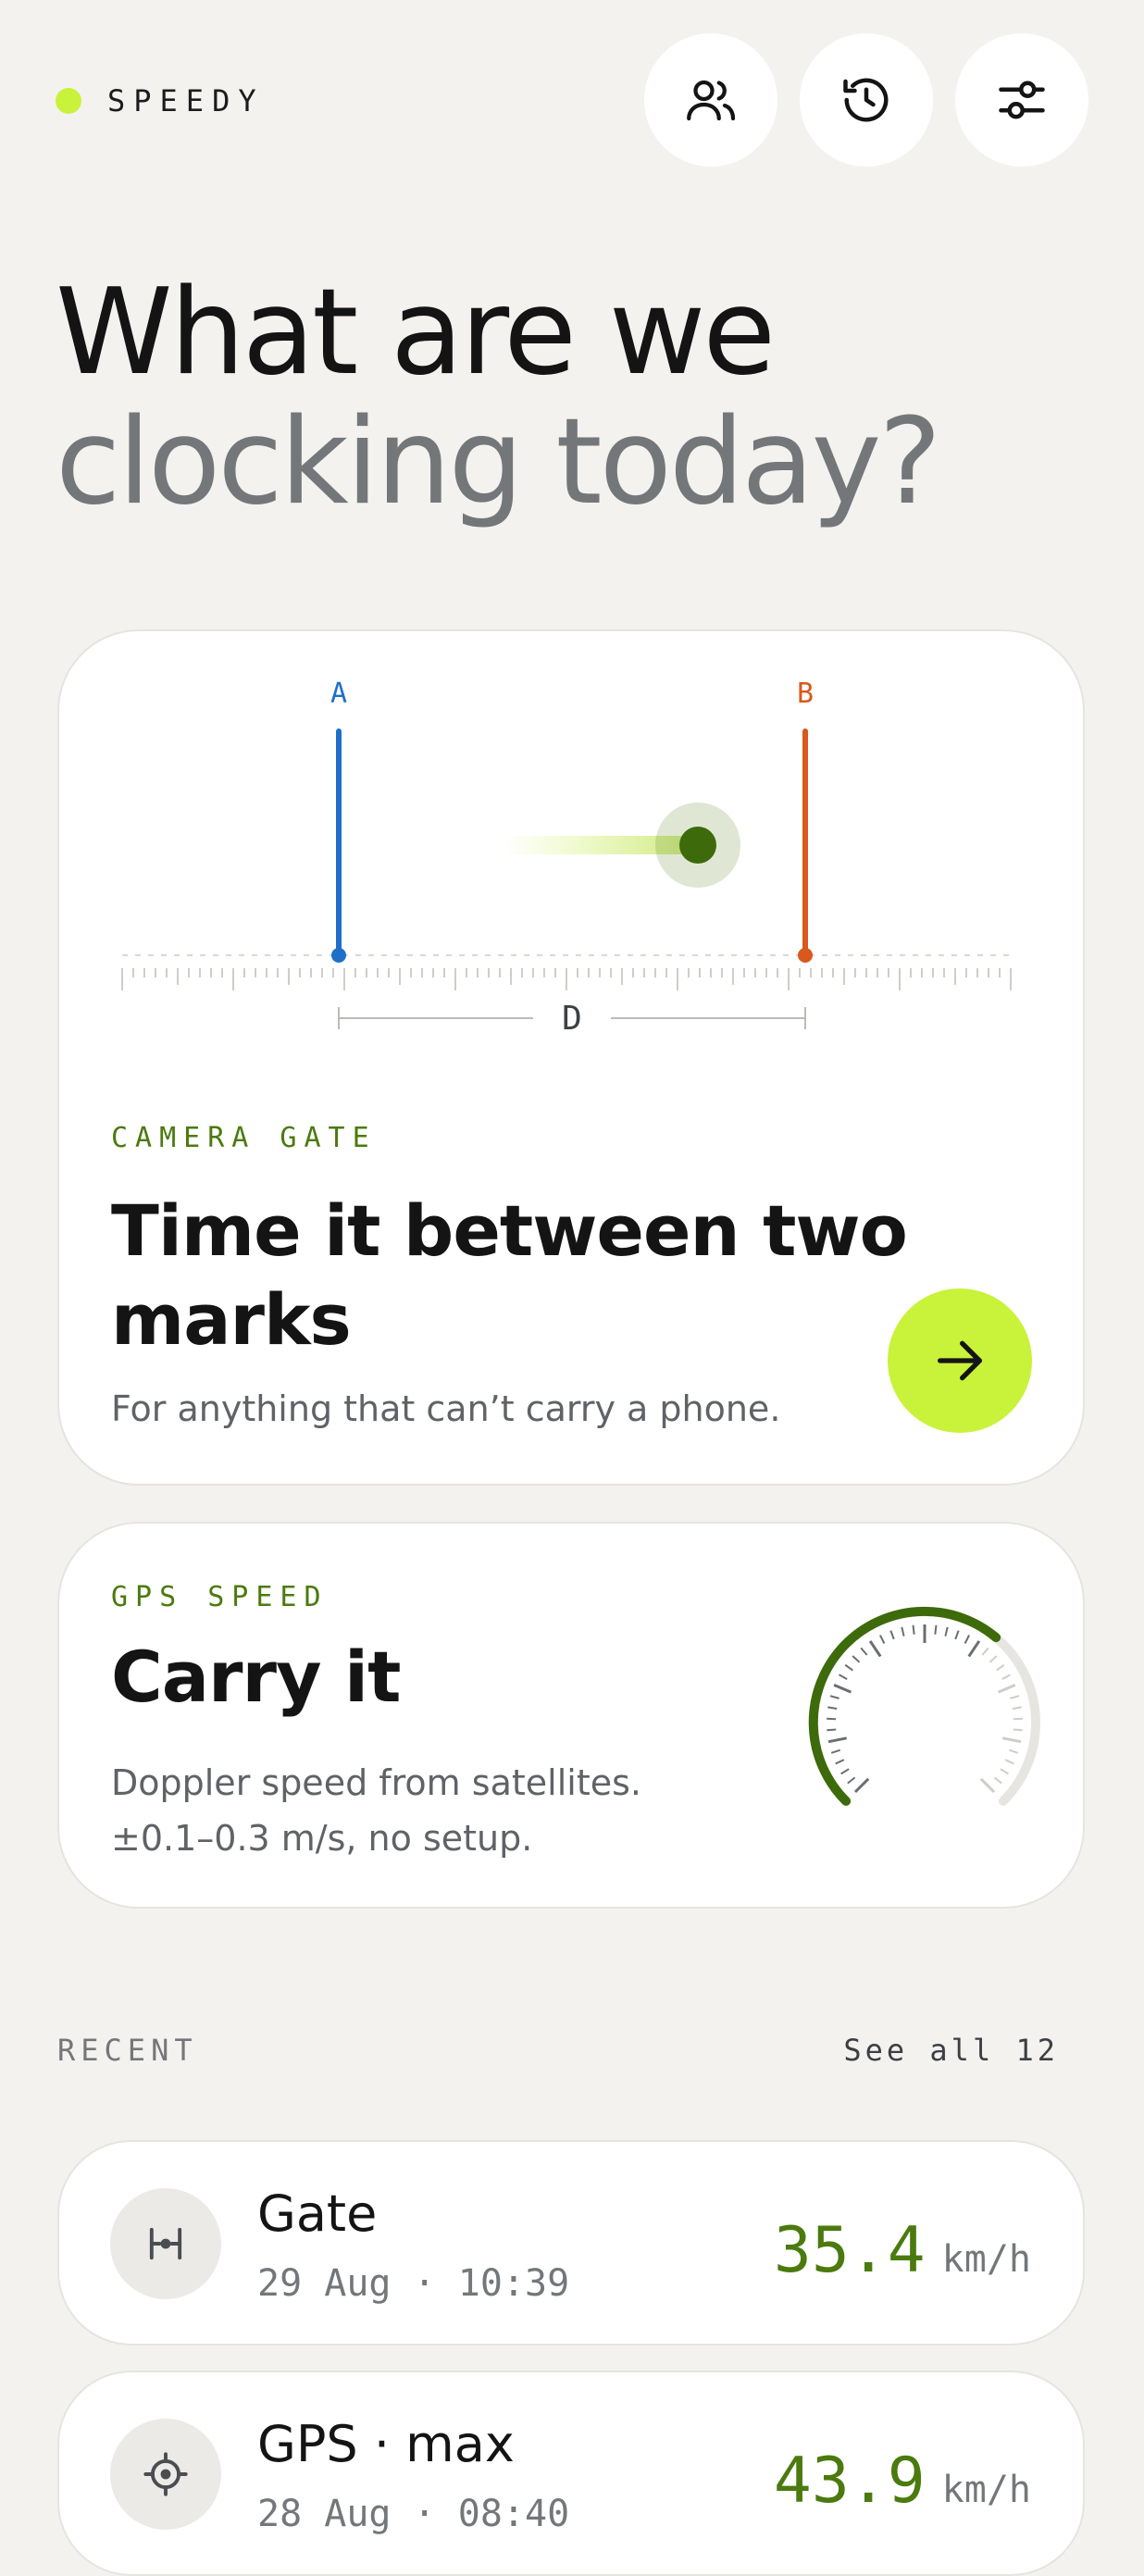  What do you see at coordinates (338, 694) in the screenshot?
I see `mark-a-label: A` at bounding box center [338, 694].